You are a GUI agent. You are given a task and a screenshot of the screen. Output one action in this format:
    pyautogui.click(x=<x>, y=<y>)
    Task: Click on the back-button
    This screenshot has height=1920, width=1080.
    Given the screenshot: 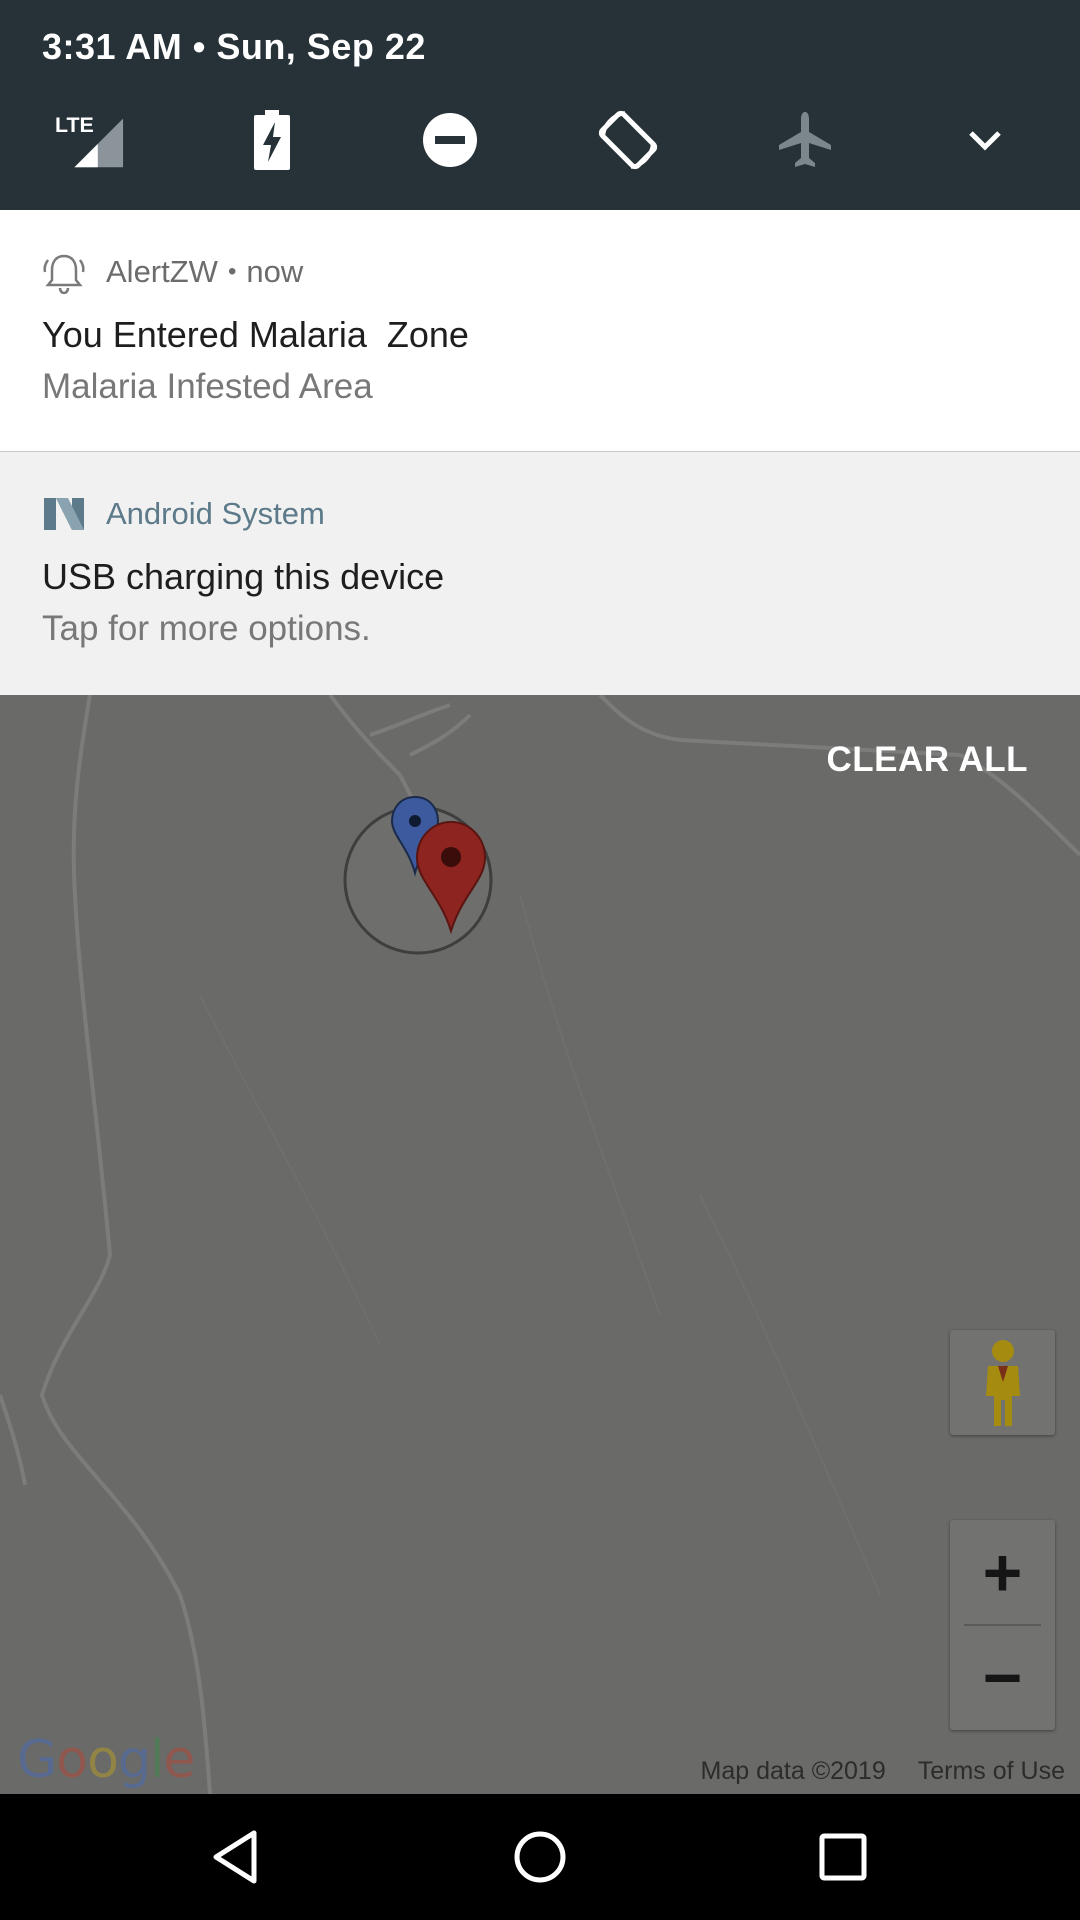 What is the action you would take?
    pyautogui.click(x=235, y=1857)
    